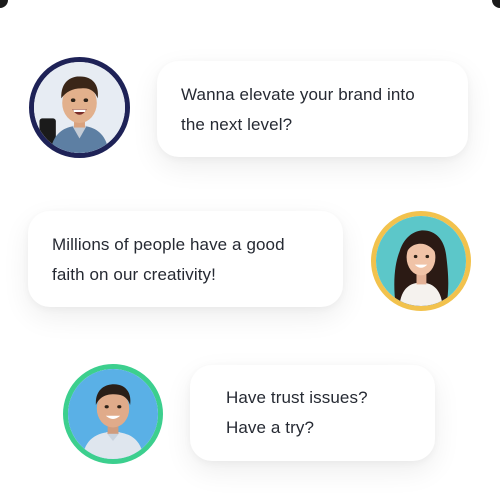  What do you see at coordinates (298, 94) in the screenshot?
I see `chat-bubble-1-line-1: Wanna elevate your brand into` at bounding box center [298, 94].